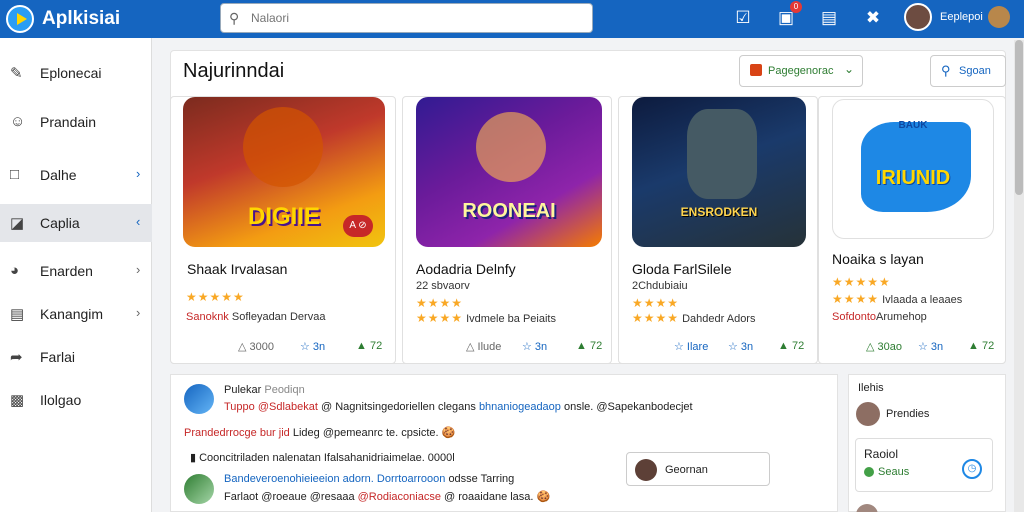 Image resolution: width=1024 pixels, height=512 pixels. I want to click on cookie-icon, so click(999, 17).